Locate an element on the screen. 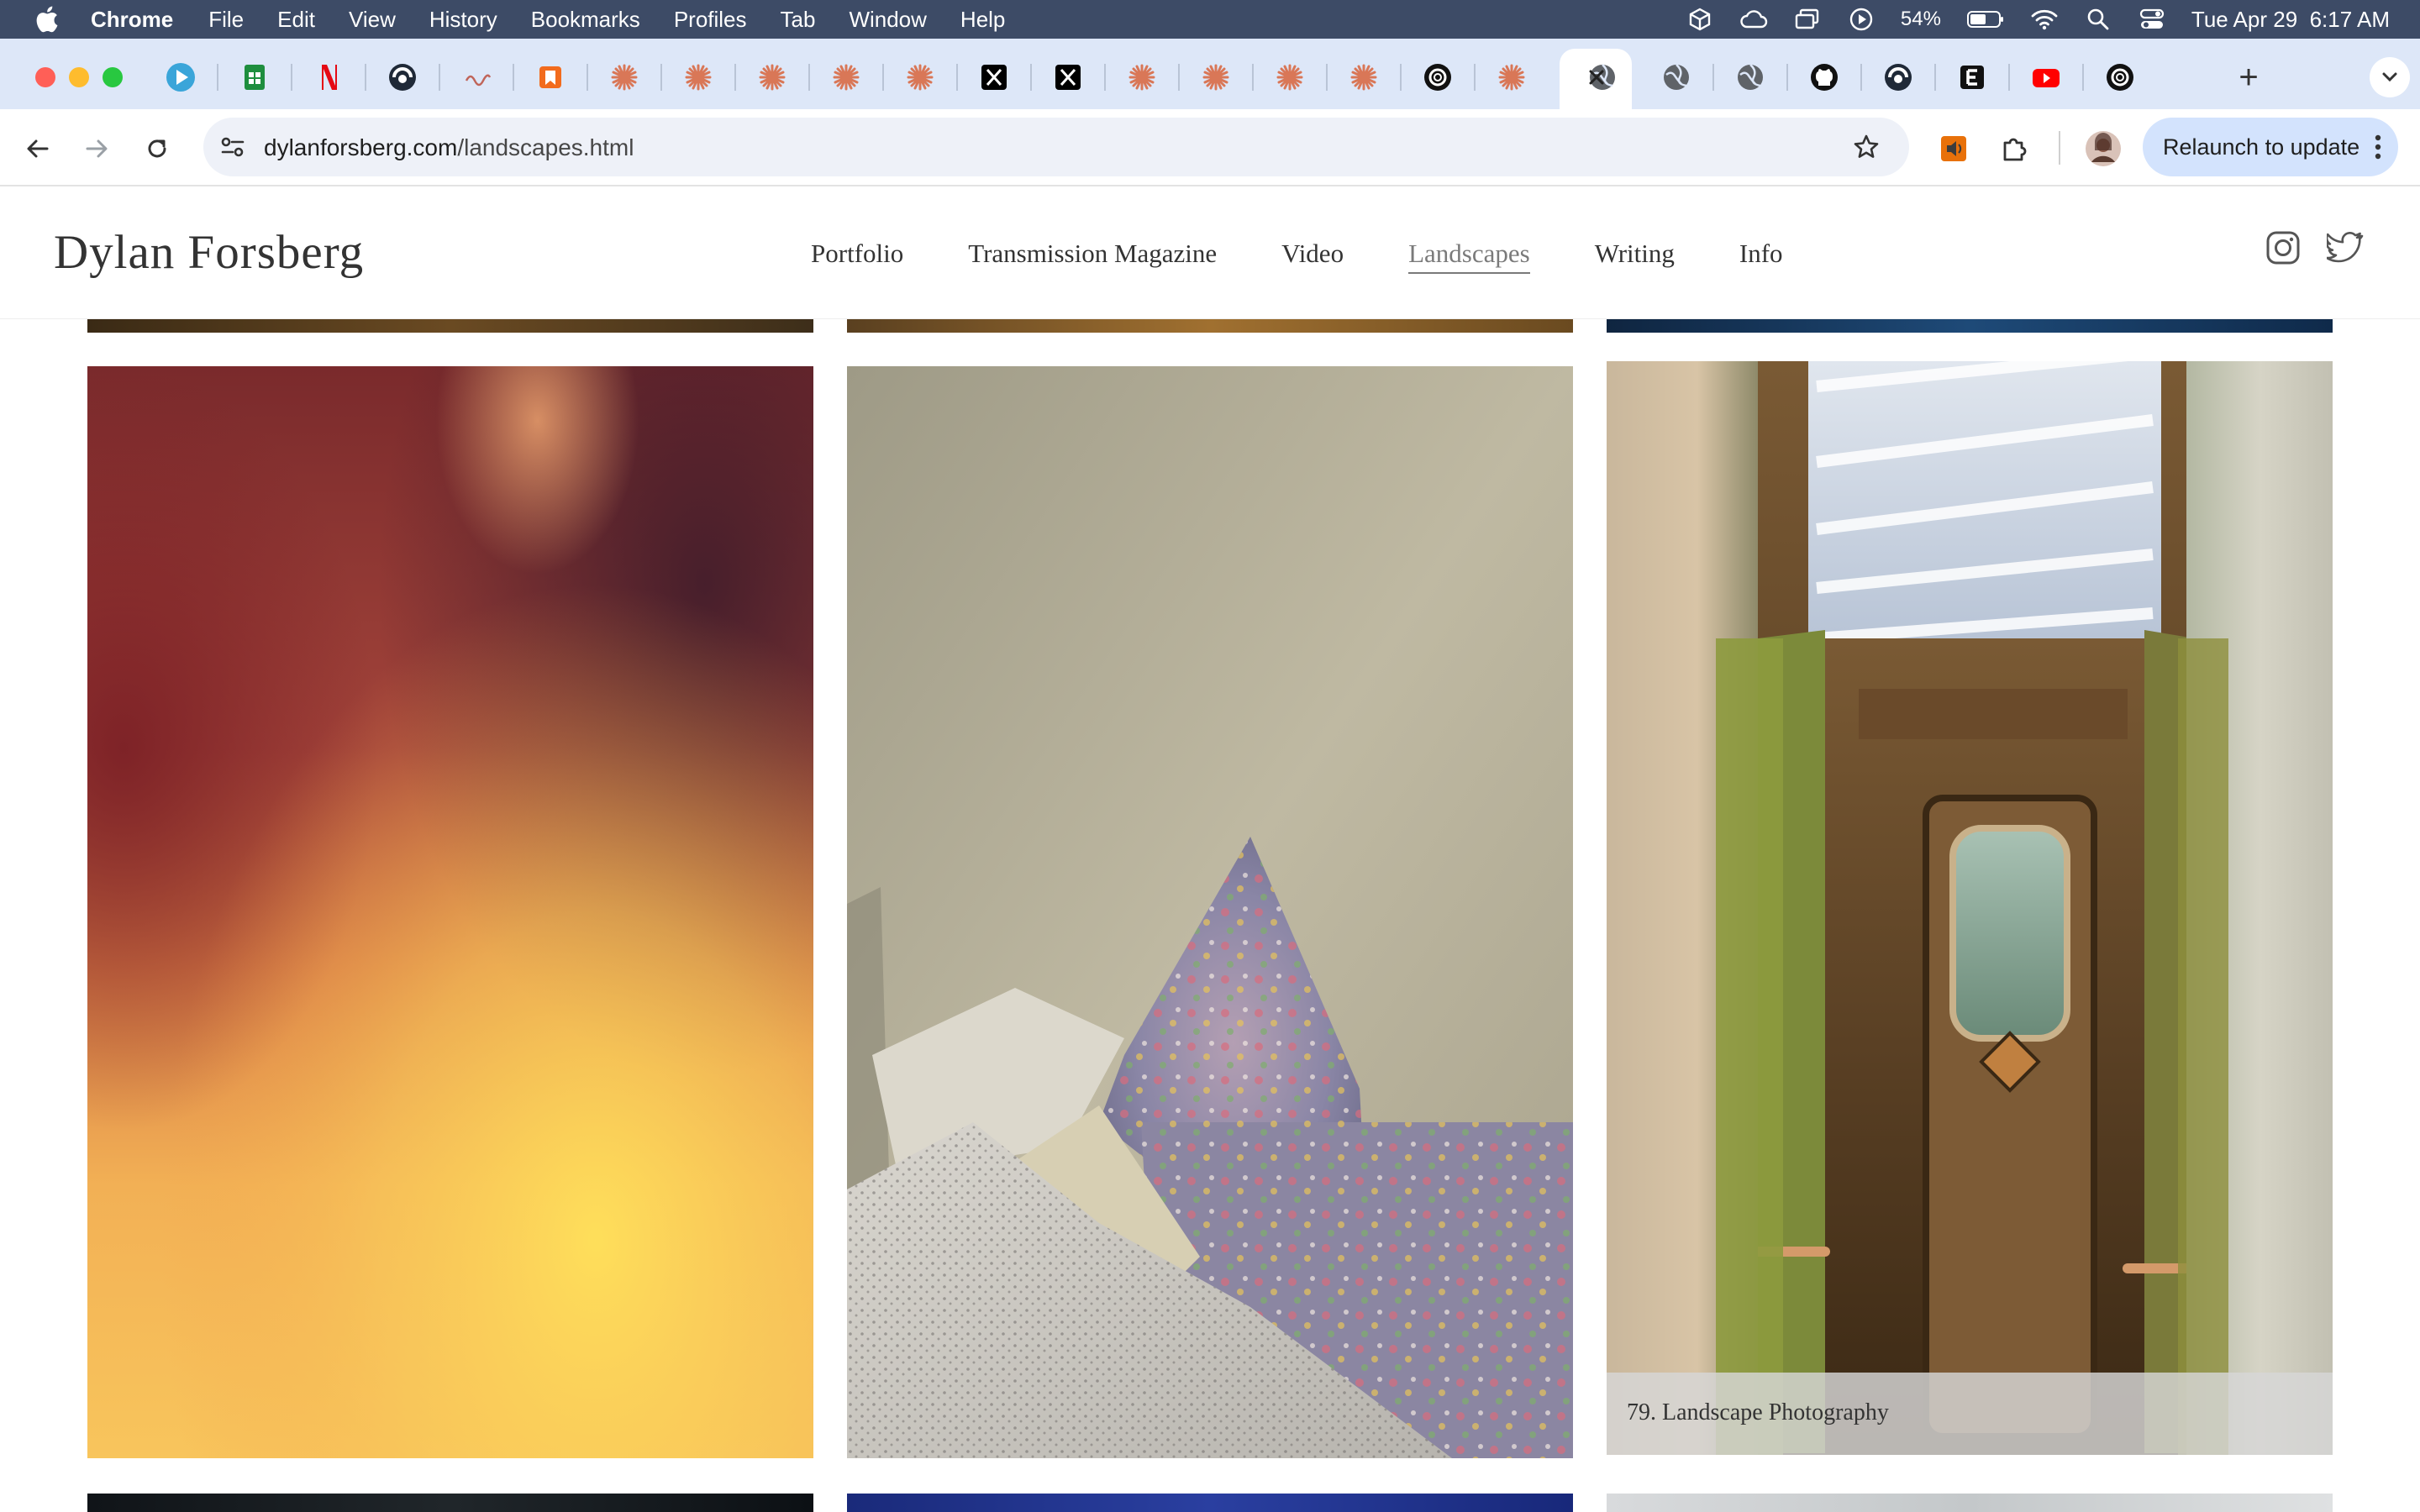 The height and width of the screenshot is (1512, 2420). battery-icon is located at coordinates (1985, 19).